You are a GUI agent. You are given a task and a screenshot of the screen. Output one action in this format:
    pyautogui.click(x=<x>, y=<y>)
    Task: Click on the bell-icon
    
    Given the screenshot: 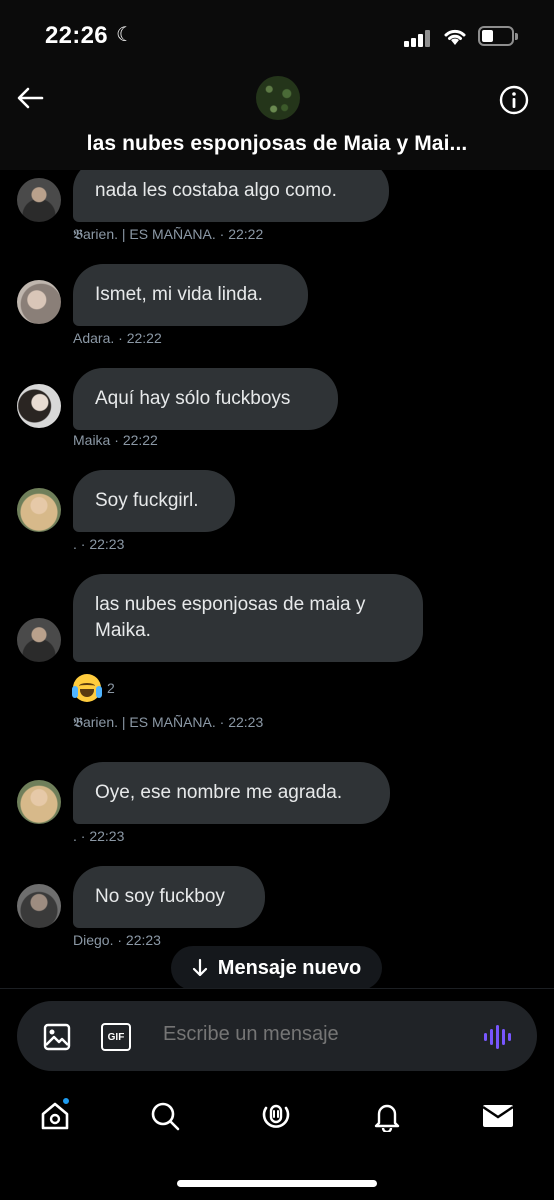 What is the action you would take?
    pyautogui.click(x=387, y=1118)
    